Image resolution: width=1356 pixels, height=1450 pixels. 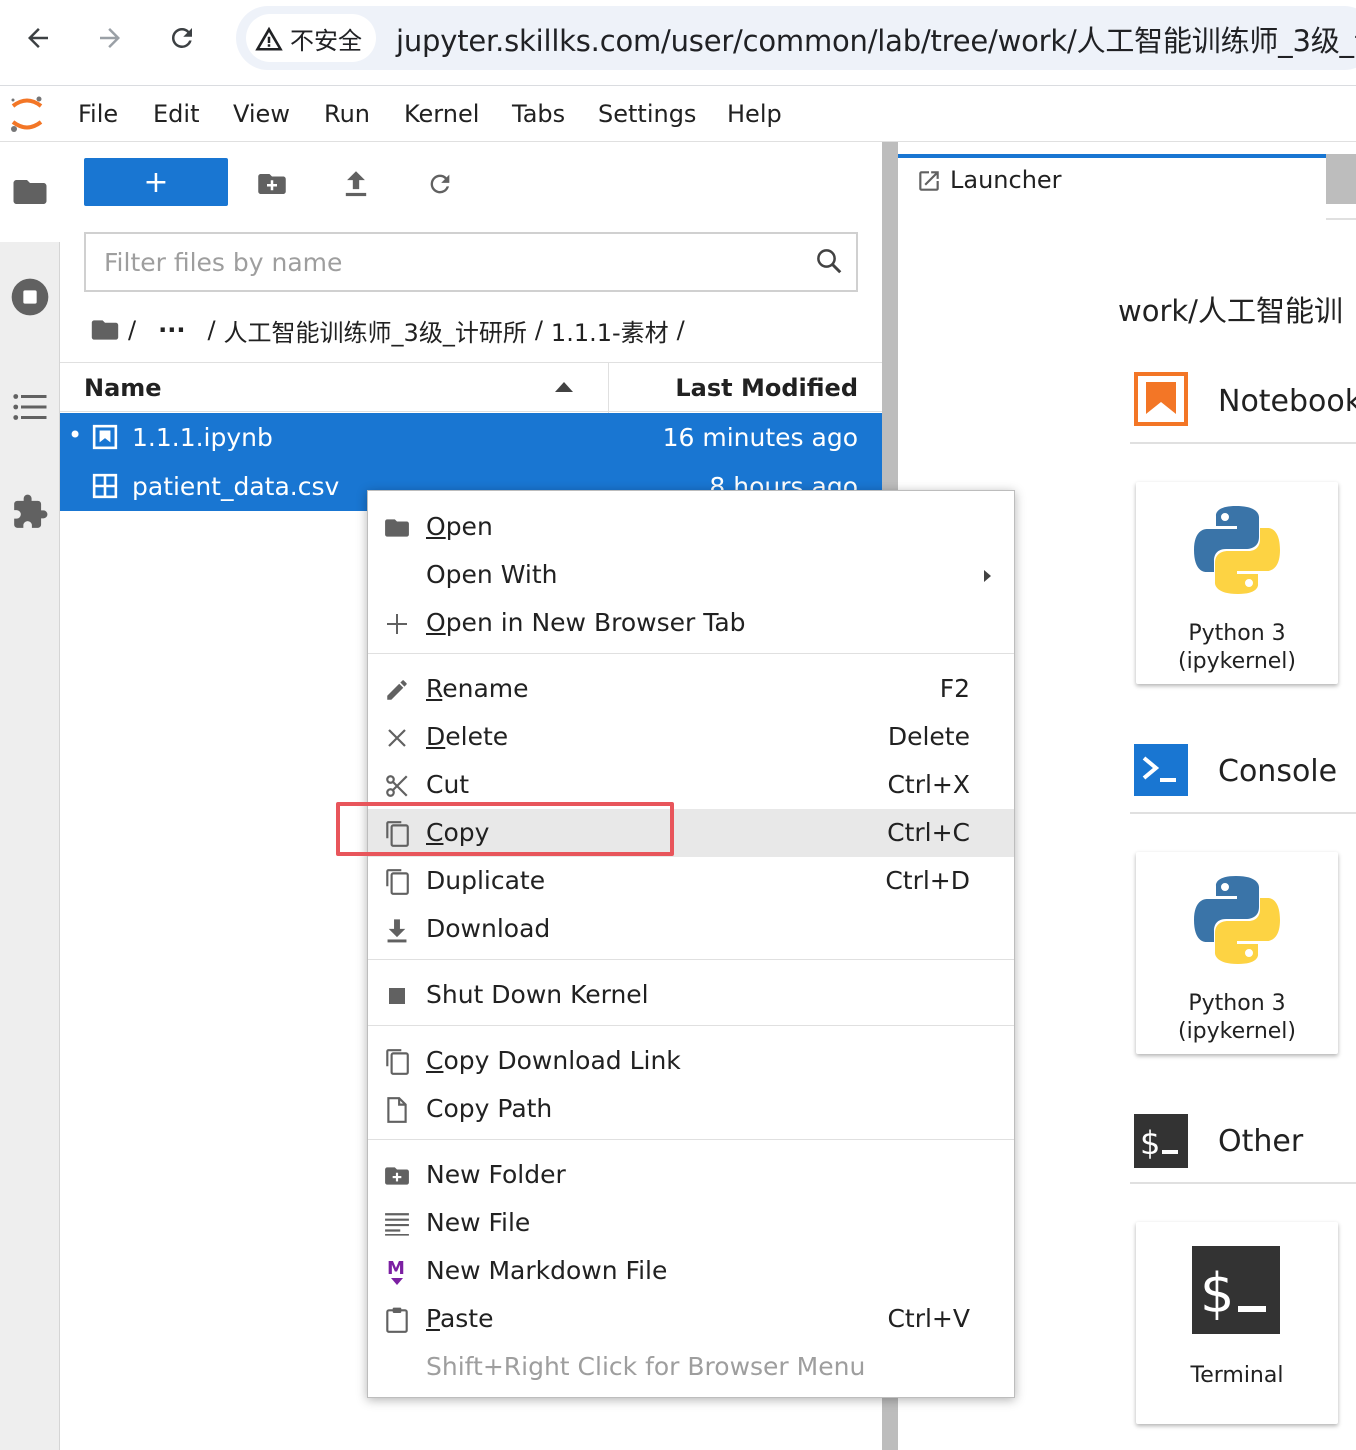 I want to click on file-browser-tab, so click(x=30, y=192).